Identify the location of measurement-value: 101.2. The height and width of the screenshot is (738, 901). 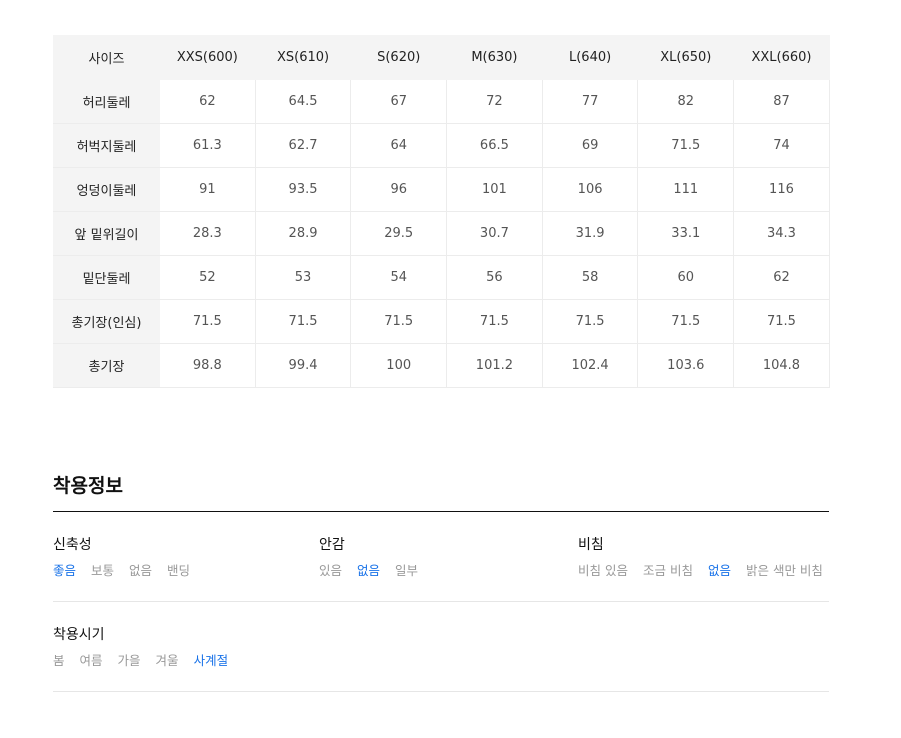
(494, 365).